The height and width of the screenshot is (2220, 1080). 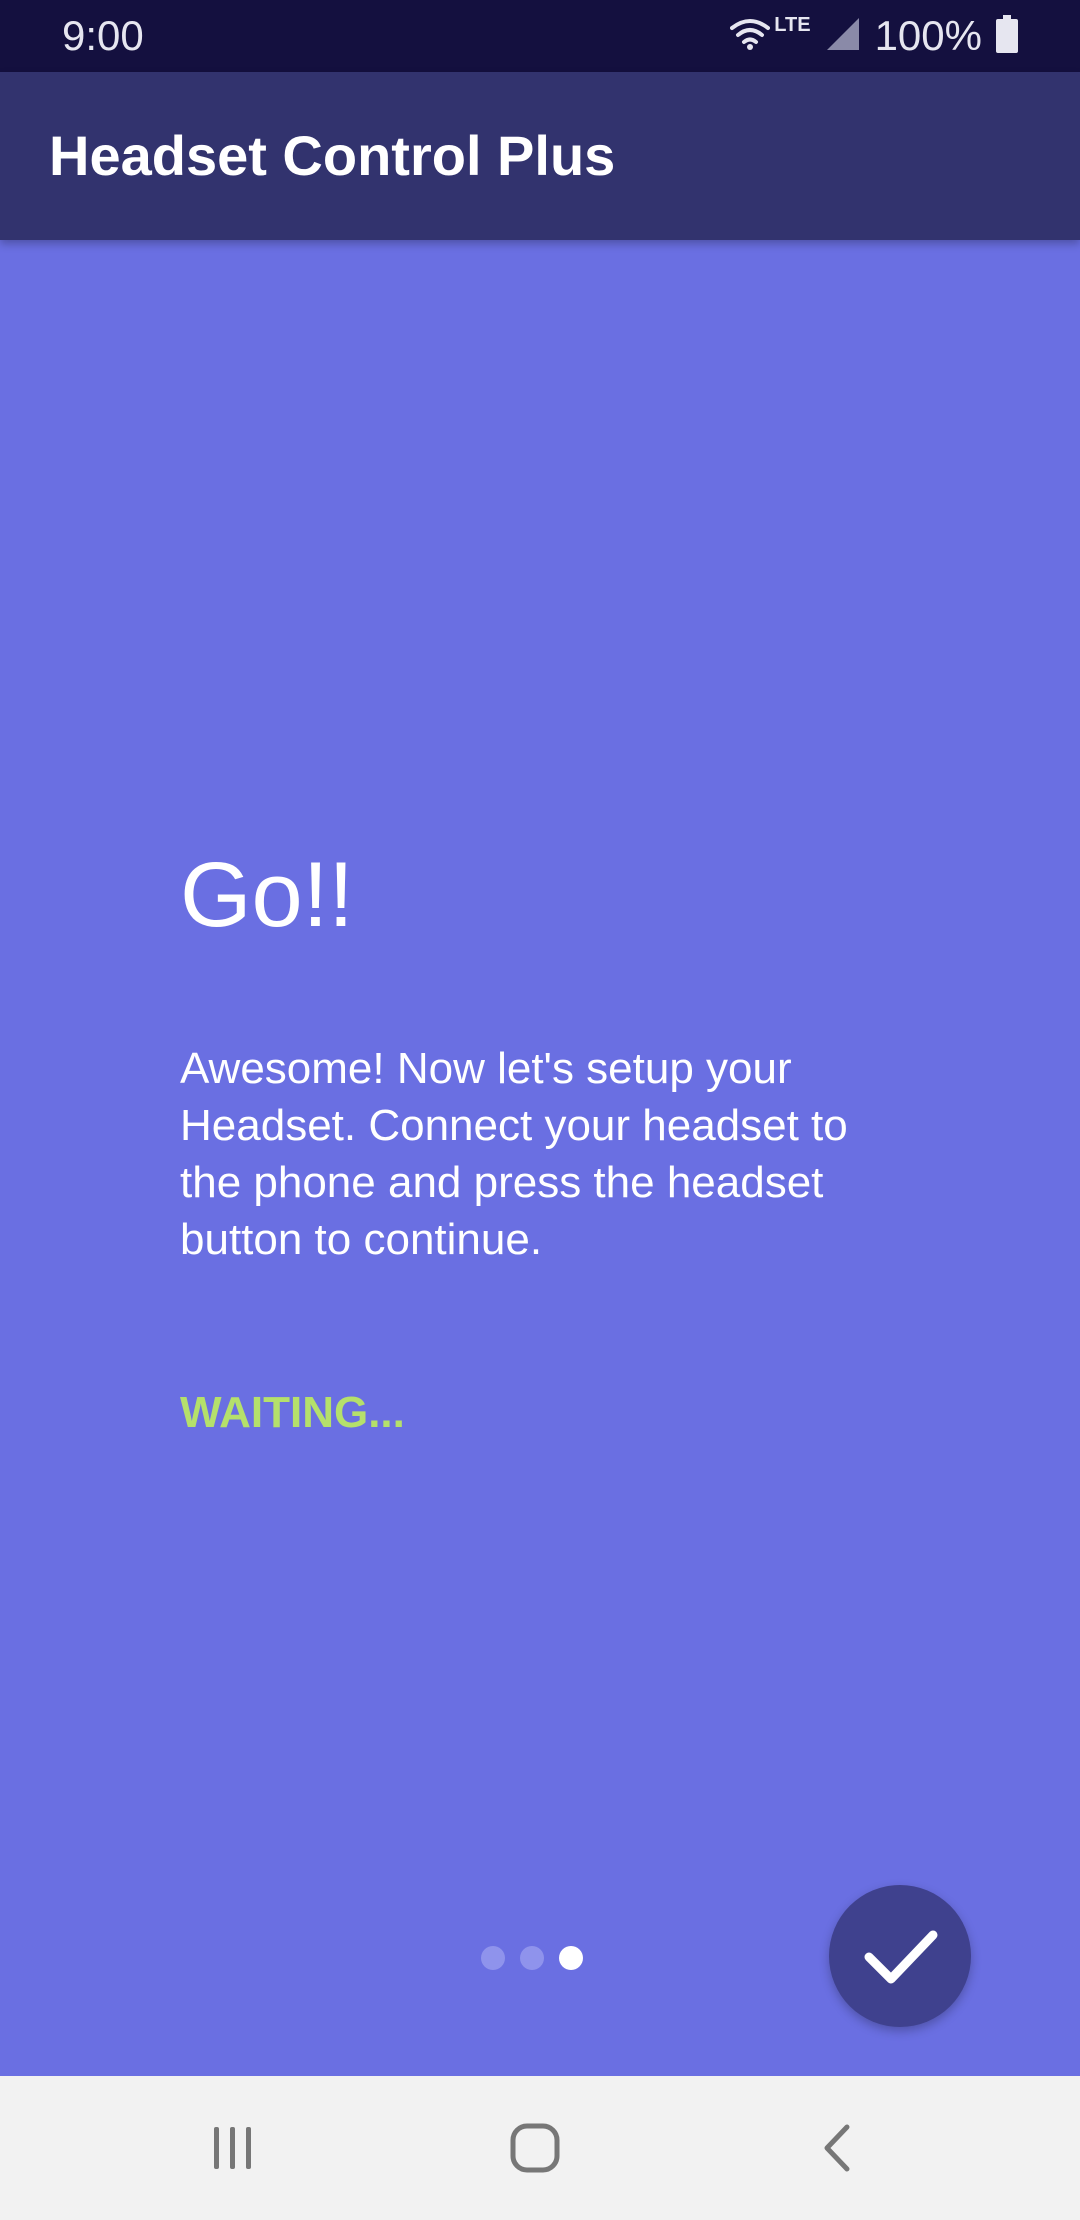 What do you see at coordinates (267, 895) in the screenshot?
I see `page-headline: Go!!` at bounding box center [267, 895].